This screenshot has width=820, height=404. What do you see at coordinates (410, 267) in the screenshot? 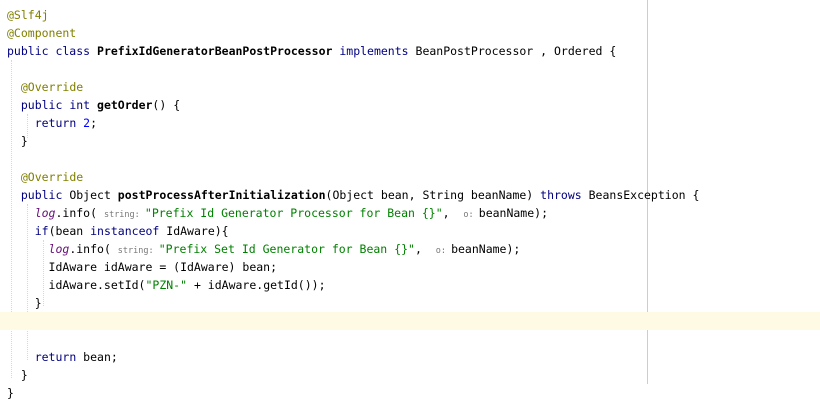
I see `code-line: IdAware idAware = (IdAware) bean;` at bounding box center [410, 267].